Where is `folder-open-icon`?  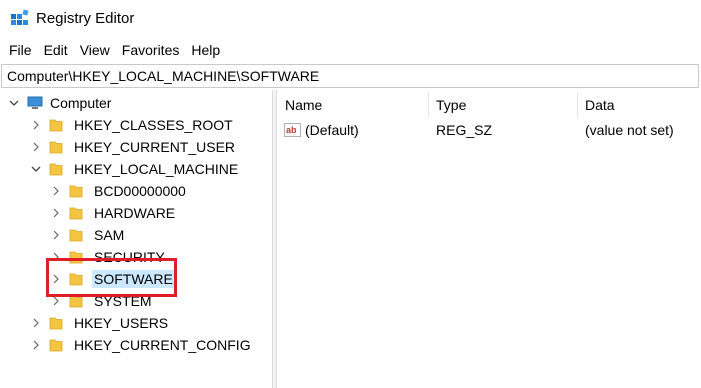 folder-open-icon is located at coordinates (56, 169).